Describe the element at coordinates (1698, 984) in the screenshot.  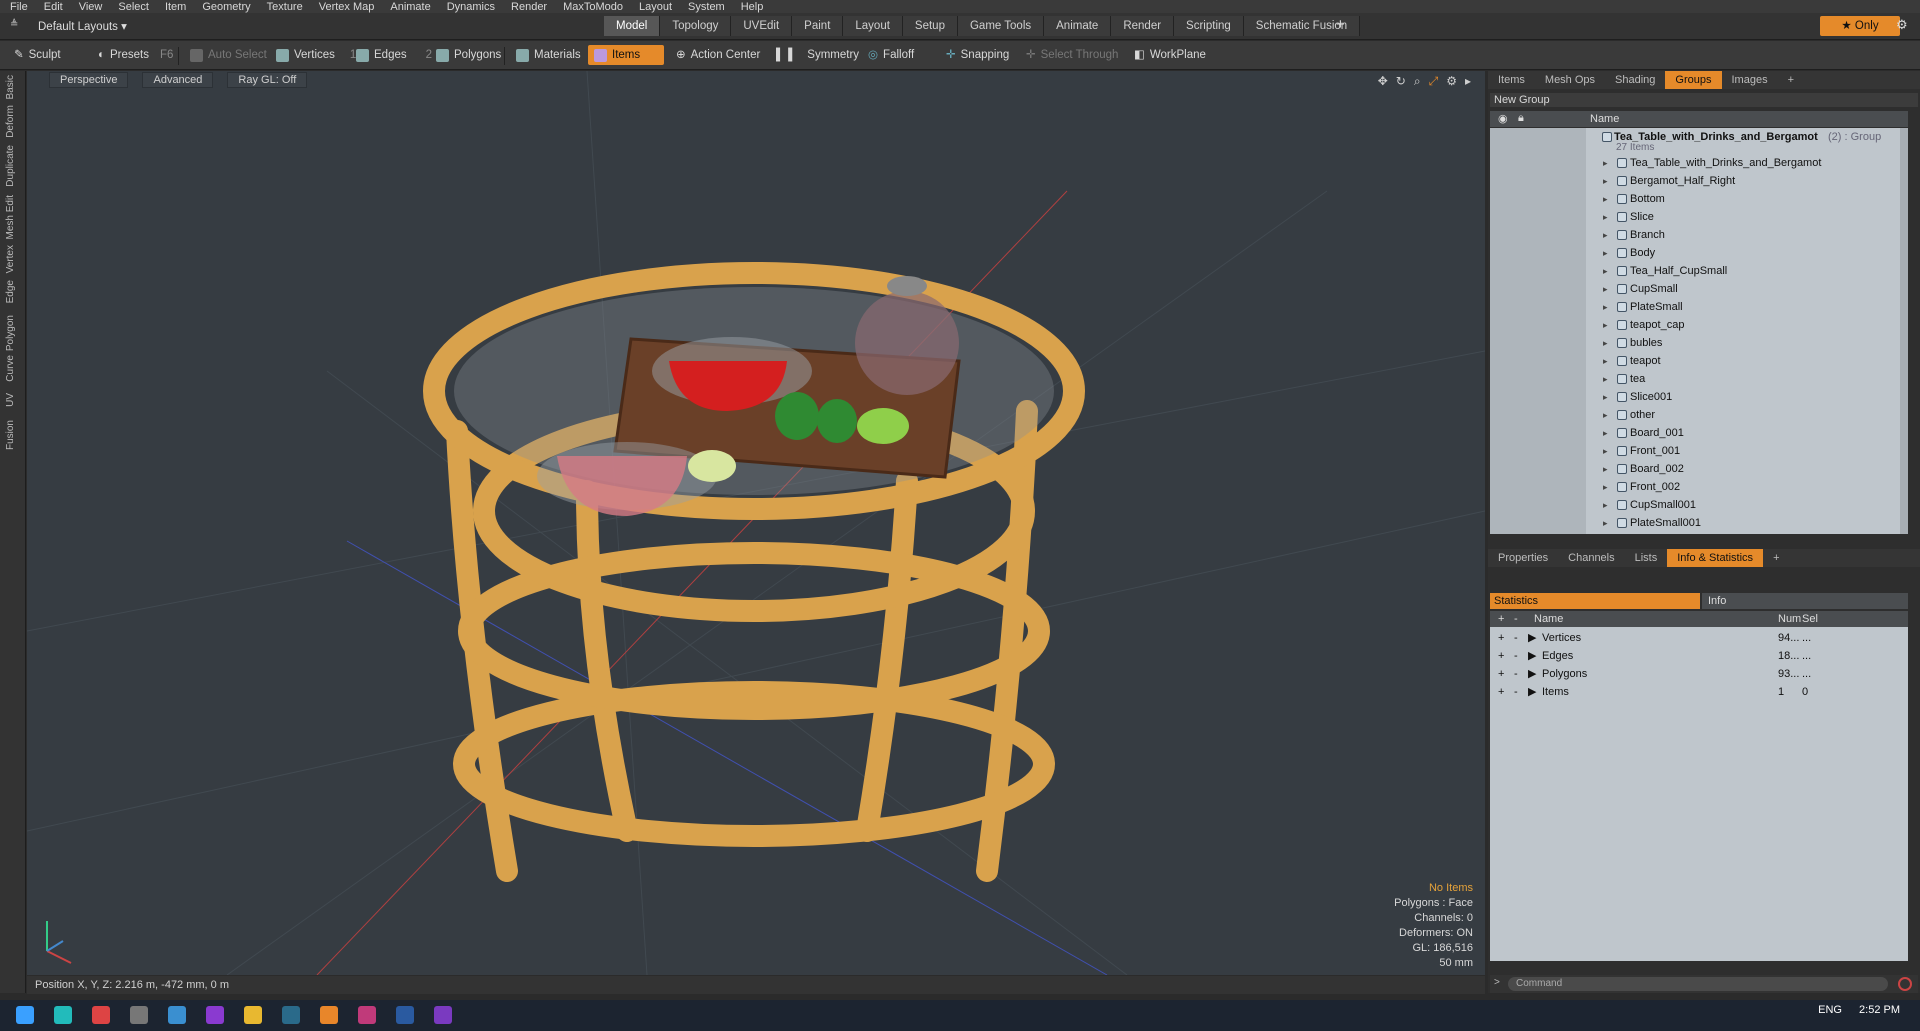
I see `command-input: Command` at that location.